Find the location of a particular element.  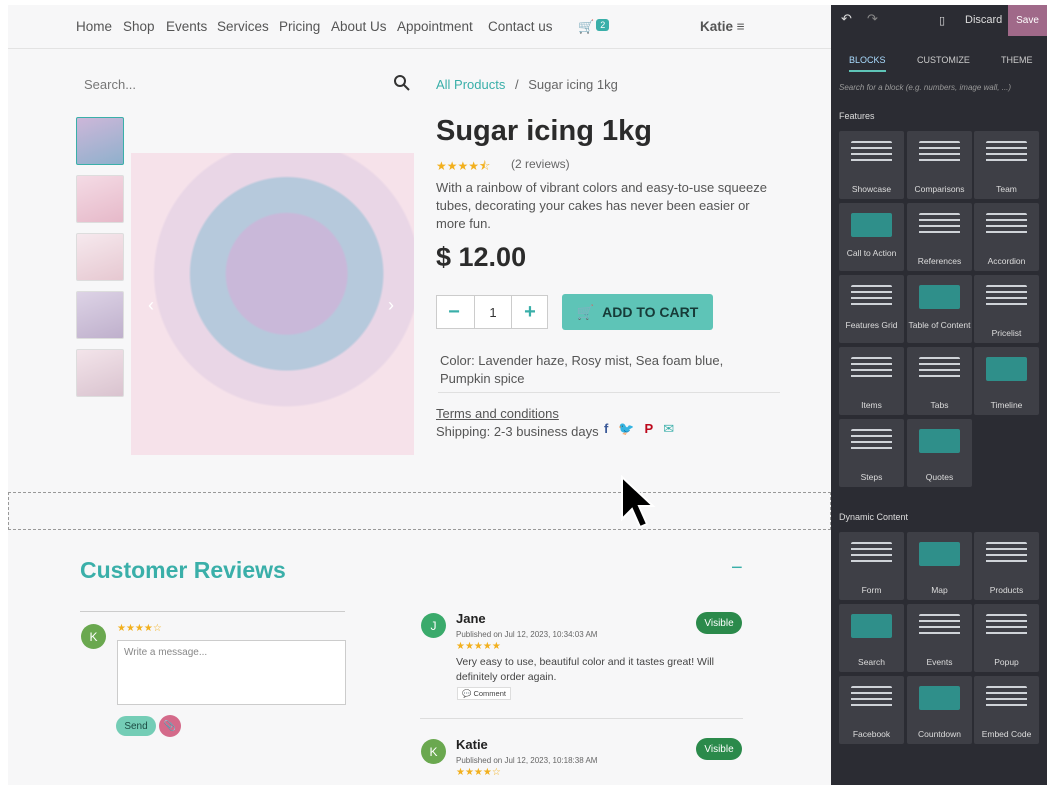

block-products: Products is located at coordinates (1006, 566).